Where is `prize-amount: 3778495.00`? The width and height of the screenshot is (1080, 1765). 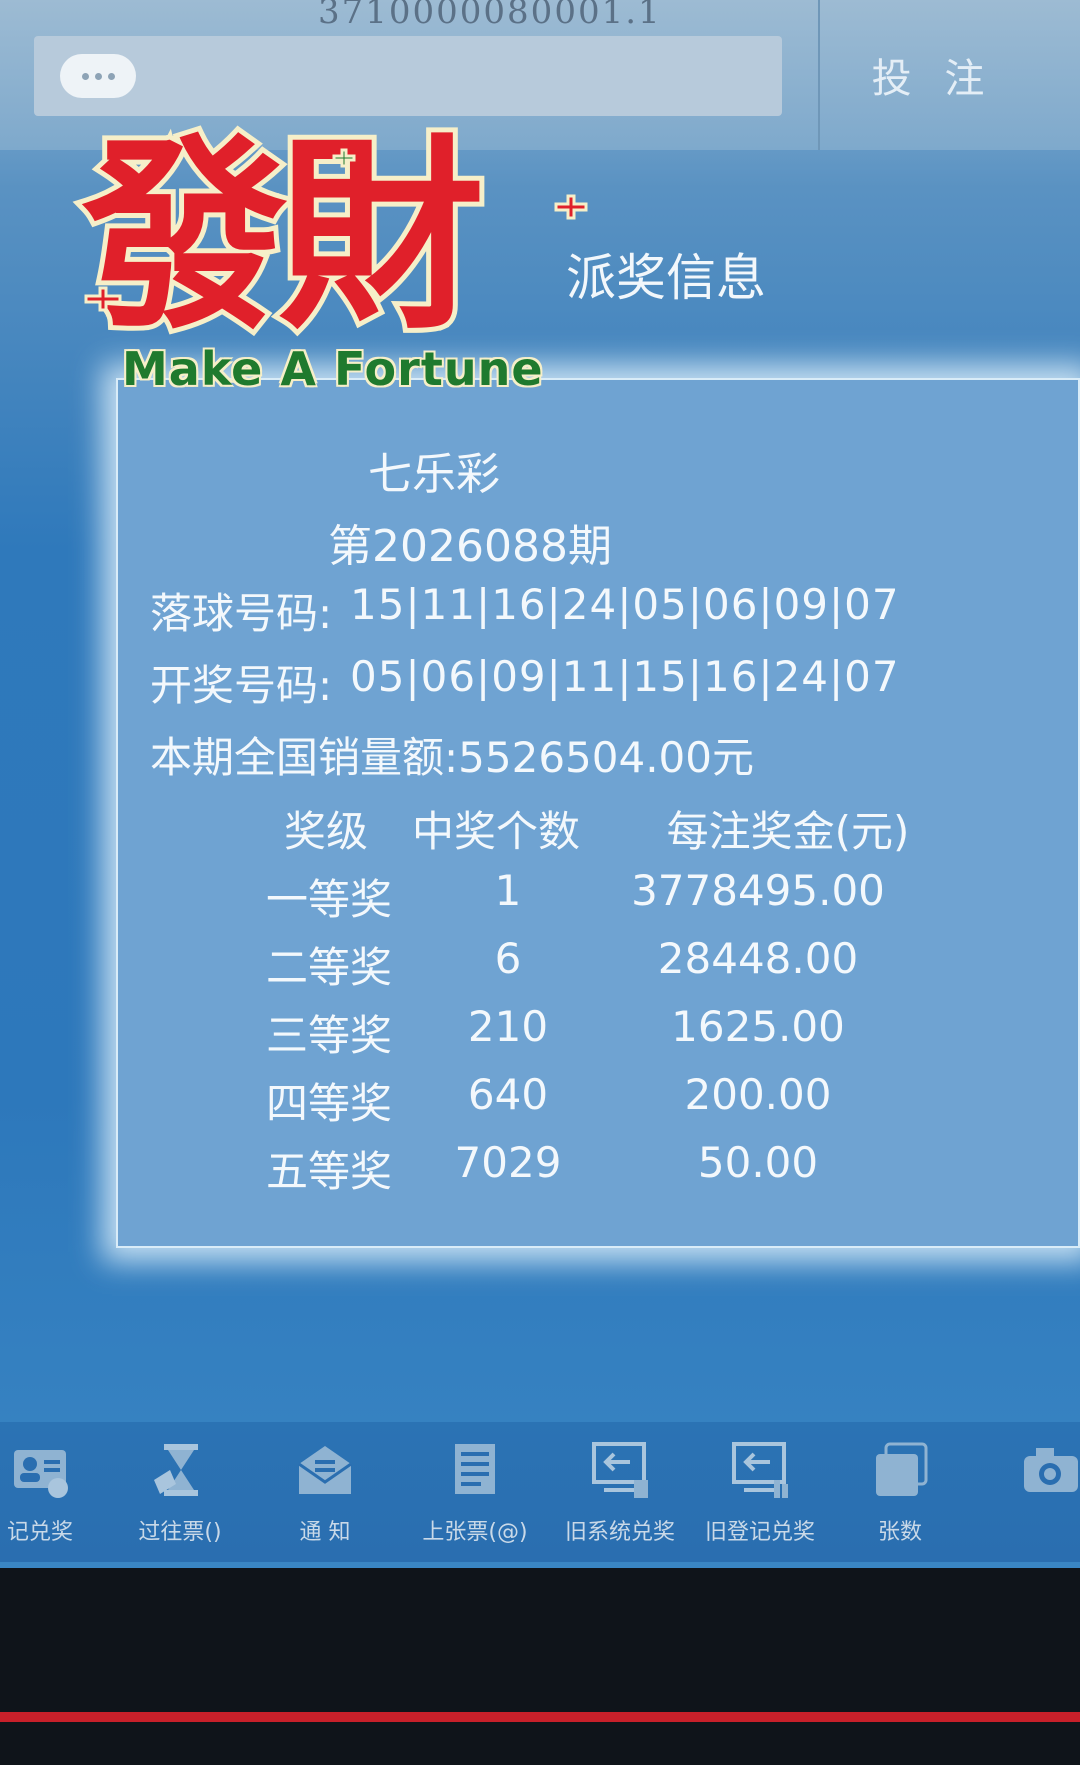
prize-amount: 3778495.00 is located at coordinates (758, 890).